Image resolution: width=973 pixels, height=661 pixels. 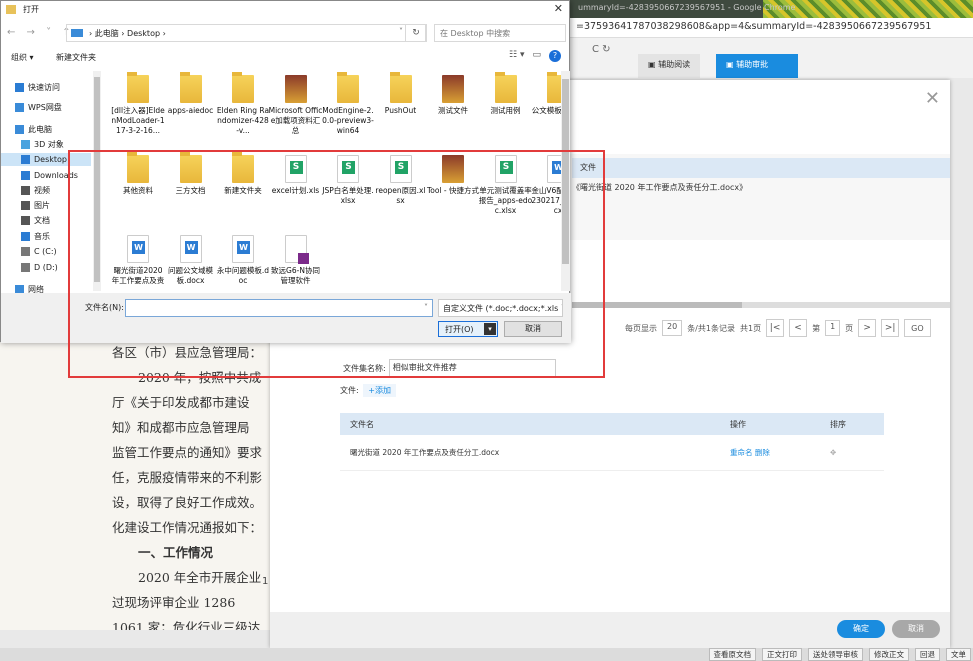 I want to click on sidebar-item: 视频, so click(x=35, y=190).